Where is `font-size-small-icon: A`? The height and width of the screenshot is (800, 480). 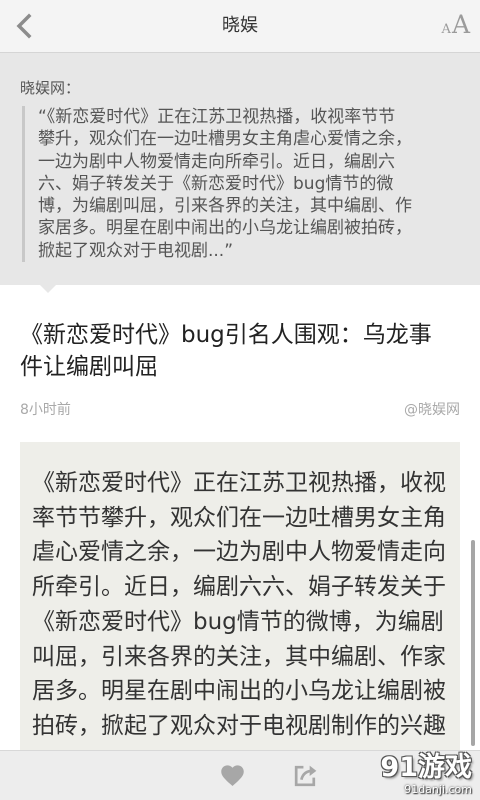
font-size-small-icon: A is located at coordinates (446, 29).